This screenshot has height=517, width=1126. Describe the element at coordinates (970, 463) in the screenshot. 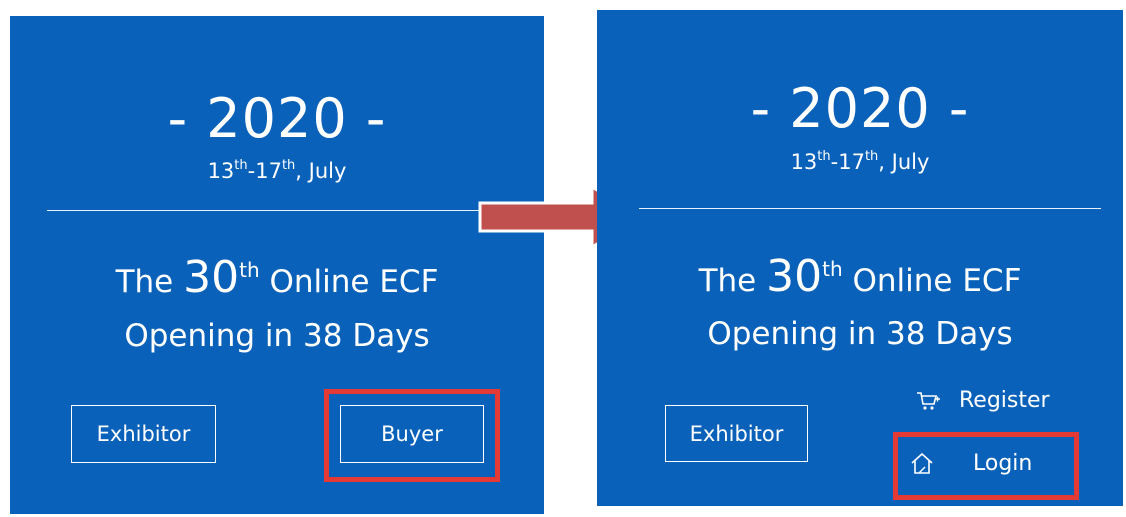

I see `login-link: Login` at that location.